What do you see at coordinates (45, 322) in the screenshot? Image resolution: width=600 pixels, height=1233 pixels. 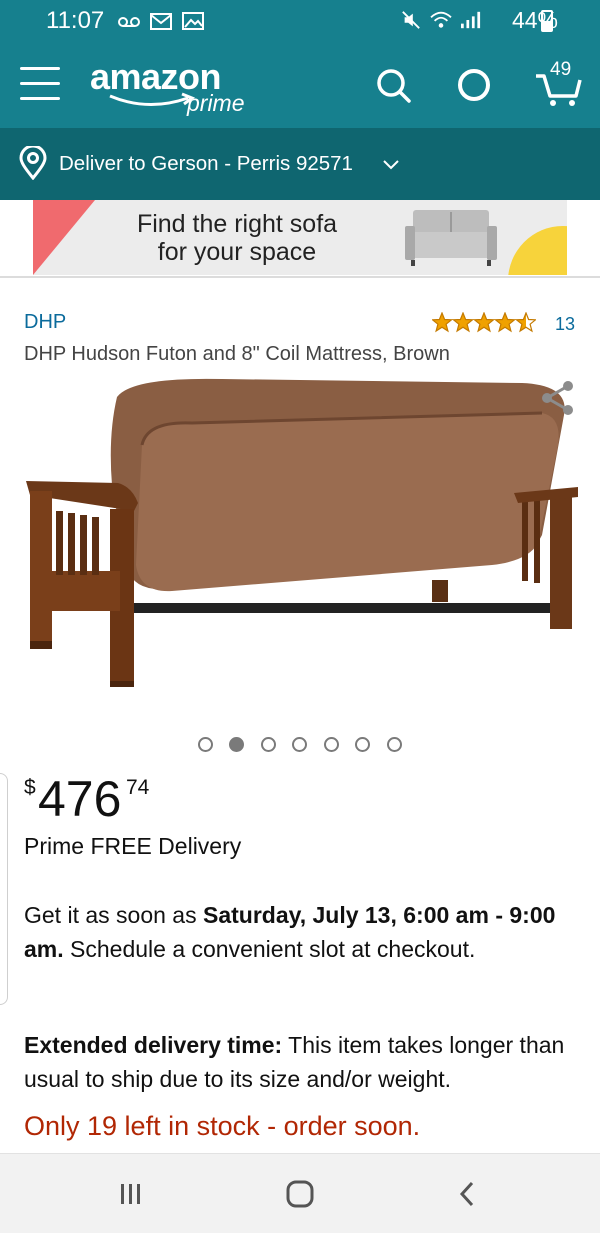 I see `brand-link: DHP` at bounding box center [45, 322].